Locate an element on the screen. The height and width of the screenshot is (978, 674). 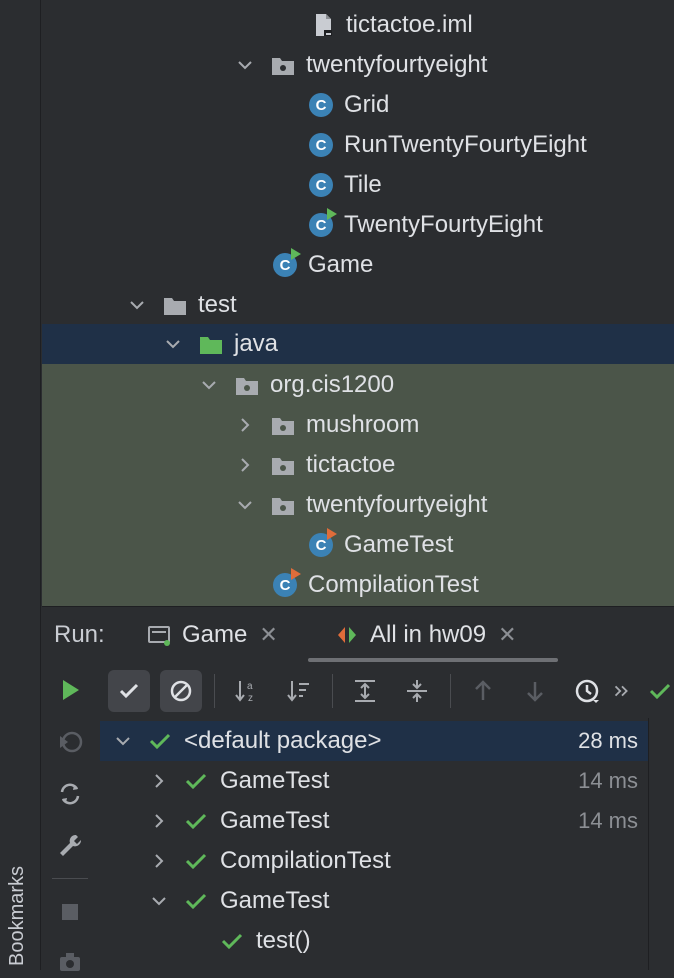
toggle-auto-test-icon is located at coordinates (70, 794).